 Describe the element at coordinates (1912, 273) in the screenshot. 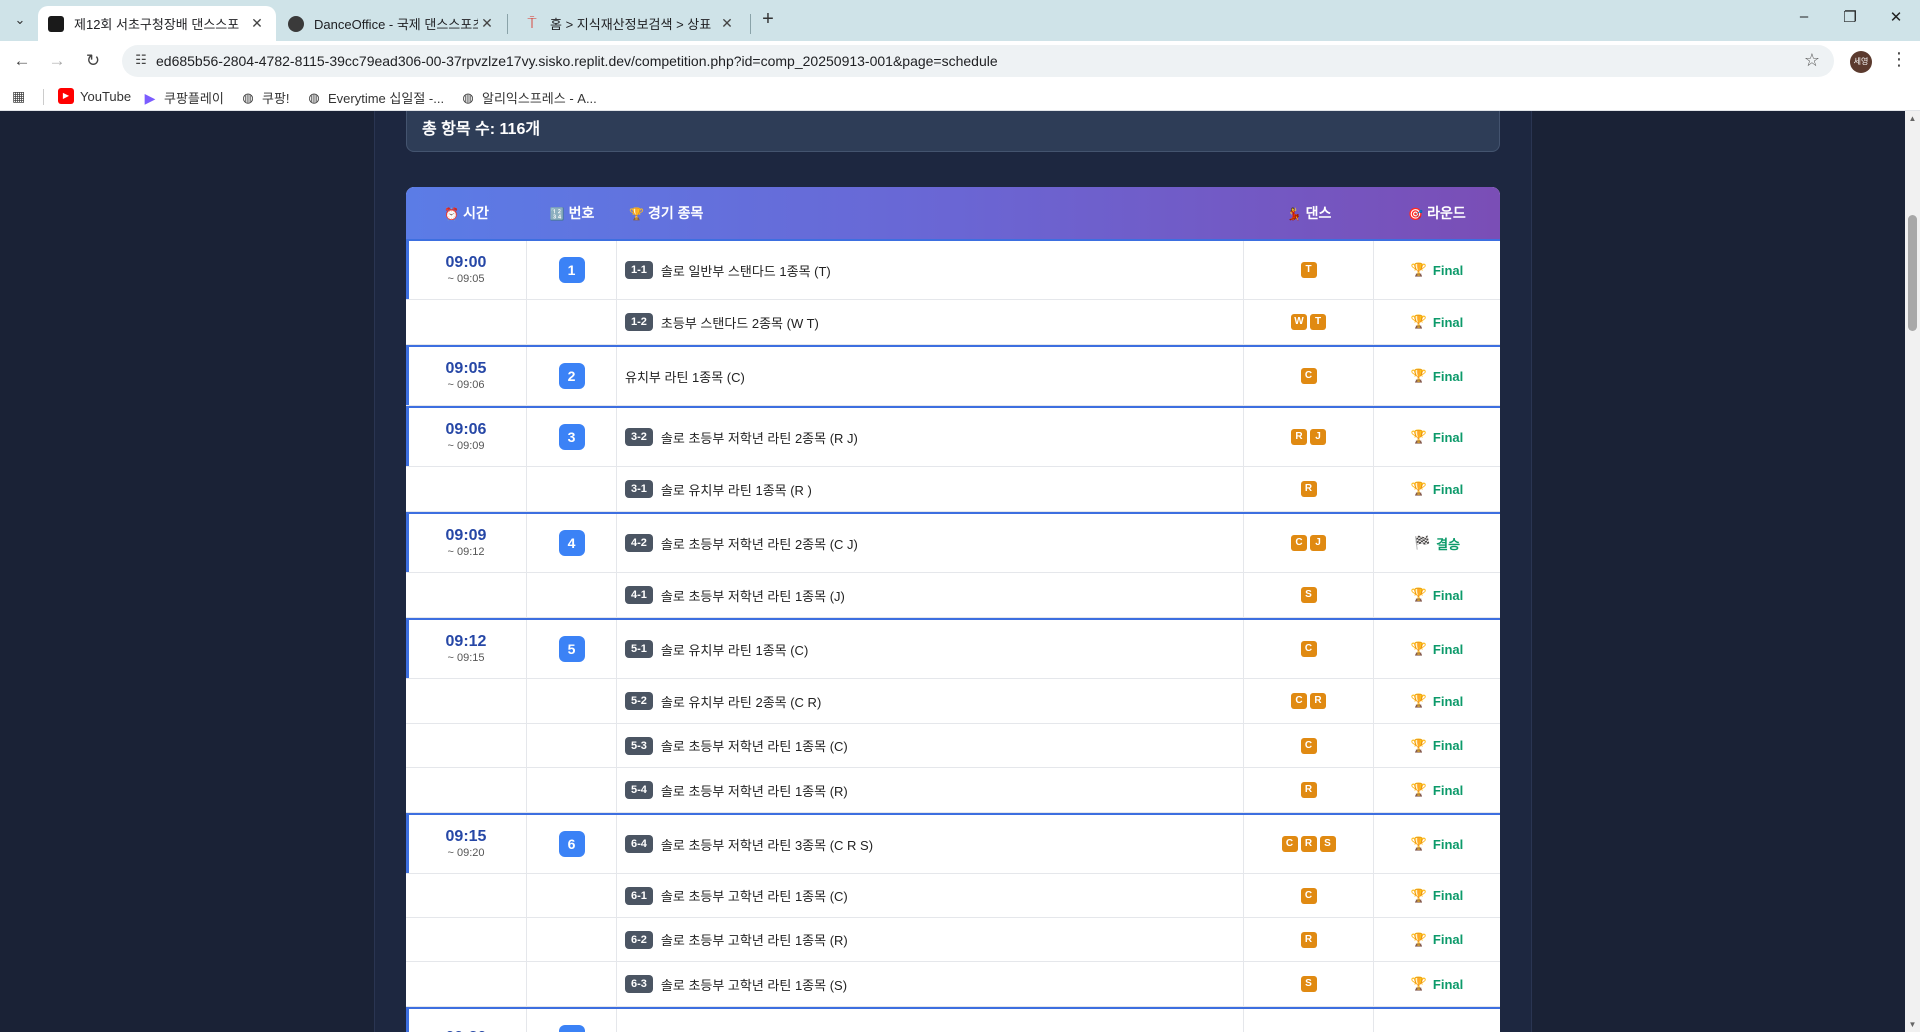

I see `scrollbar-thumb` at that location.